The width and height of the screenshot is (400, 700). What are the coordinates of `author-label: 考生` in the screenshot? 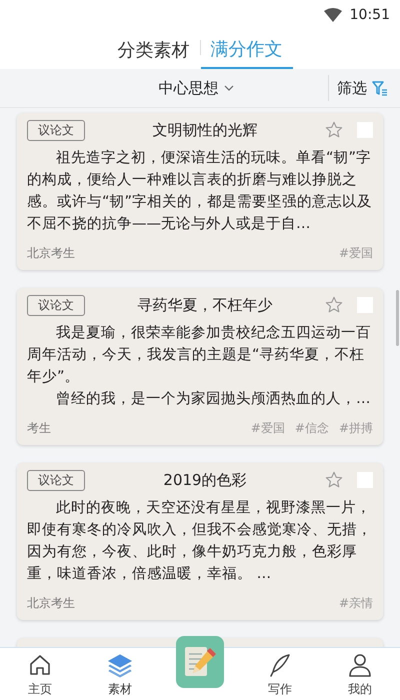 It's located at (39, 428).